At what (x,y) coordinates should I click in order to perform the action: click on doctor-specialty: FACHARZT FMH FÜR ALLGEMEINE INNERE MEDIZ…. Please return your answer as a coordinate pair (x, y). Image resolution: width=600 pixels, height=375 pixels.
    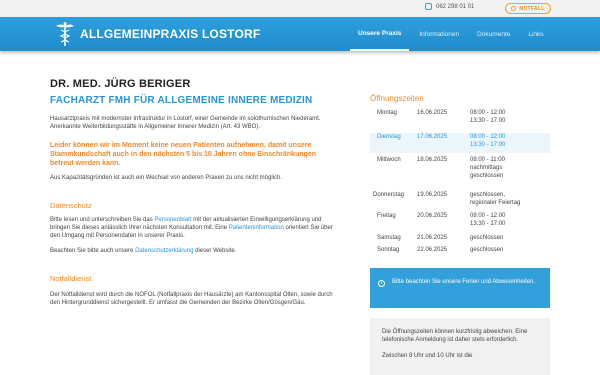
    Looking at the image, I should click on (181, 100).